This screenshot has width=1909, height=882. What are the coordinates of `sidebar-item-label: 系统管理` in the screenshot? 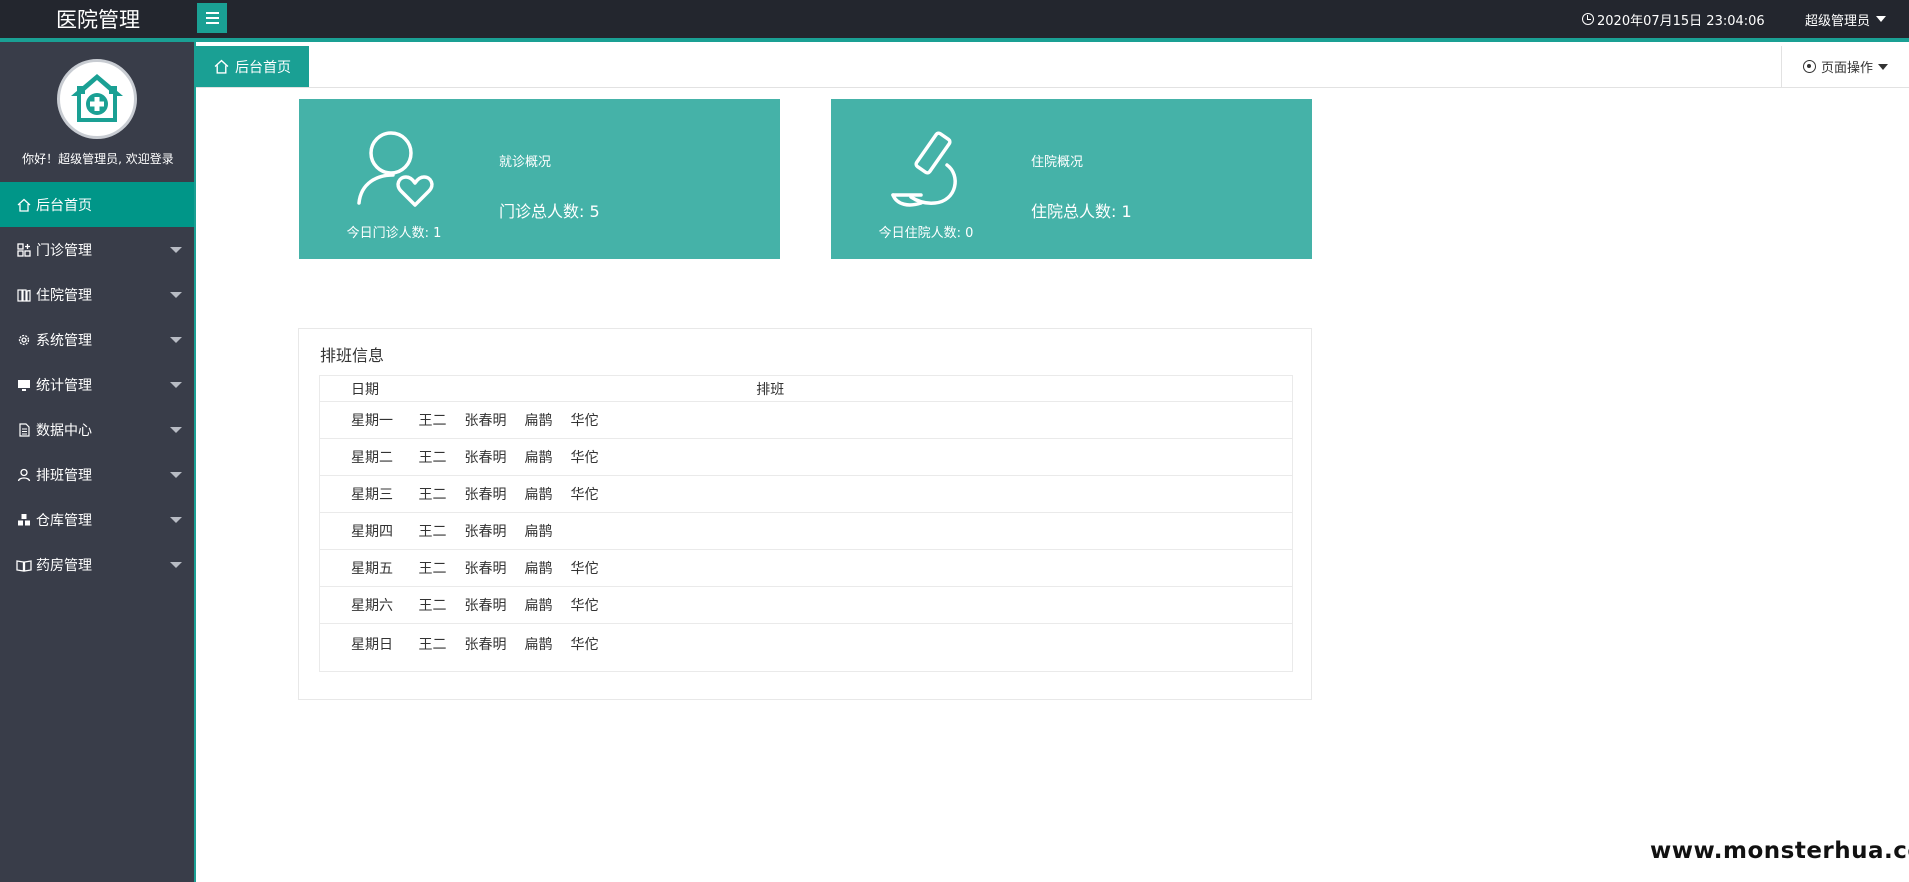 It's located at (64, 340).